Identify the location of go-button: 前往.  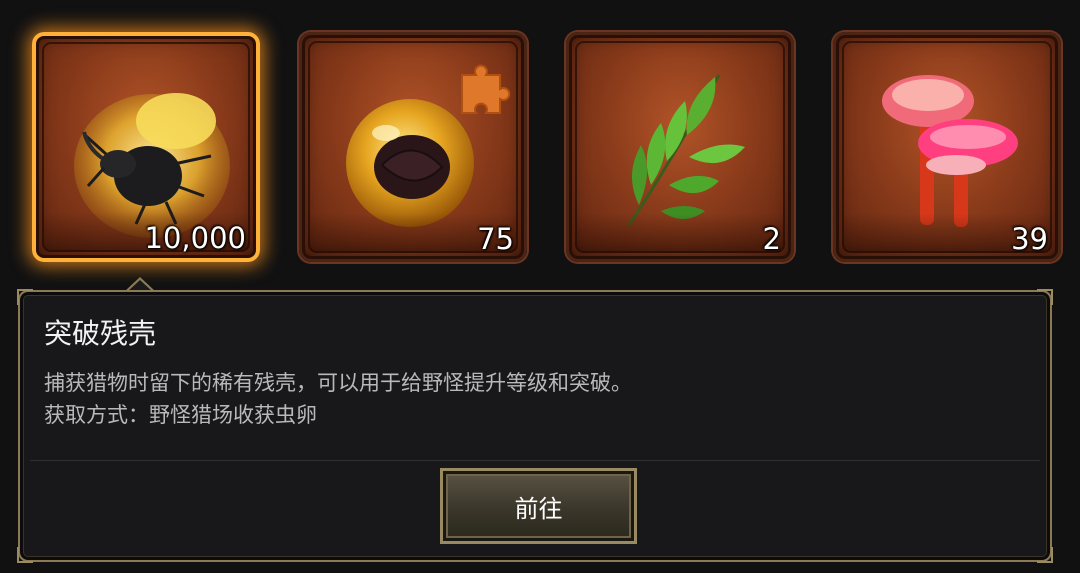
(538, 506).